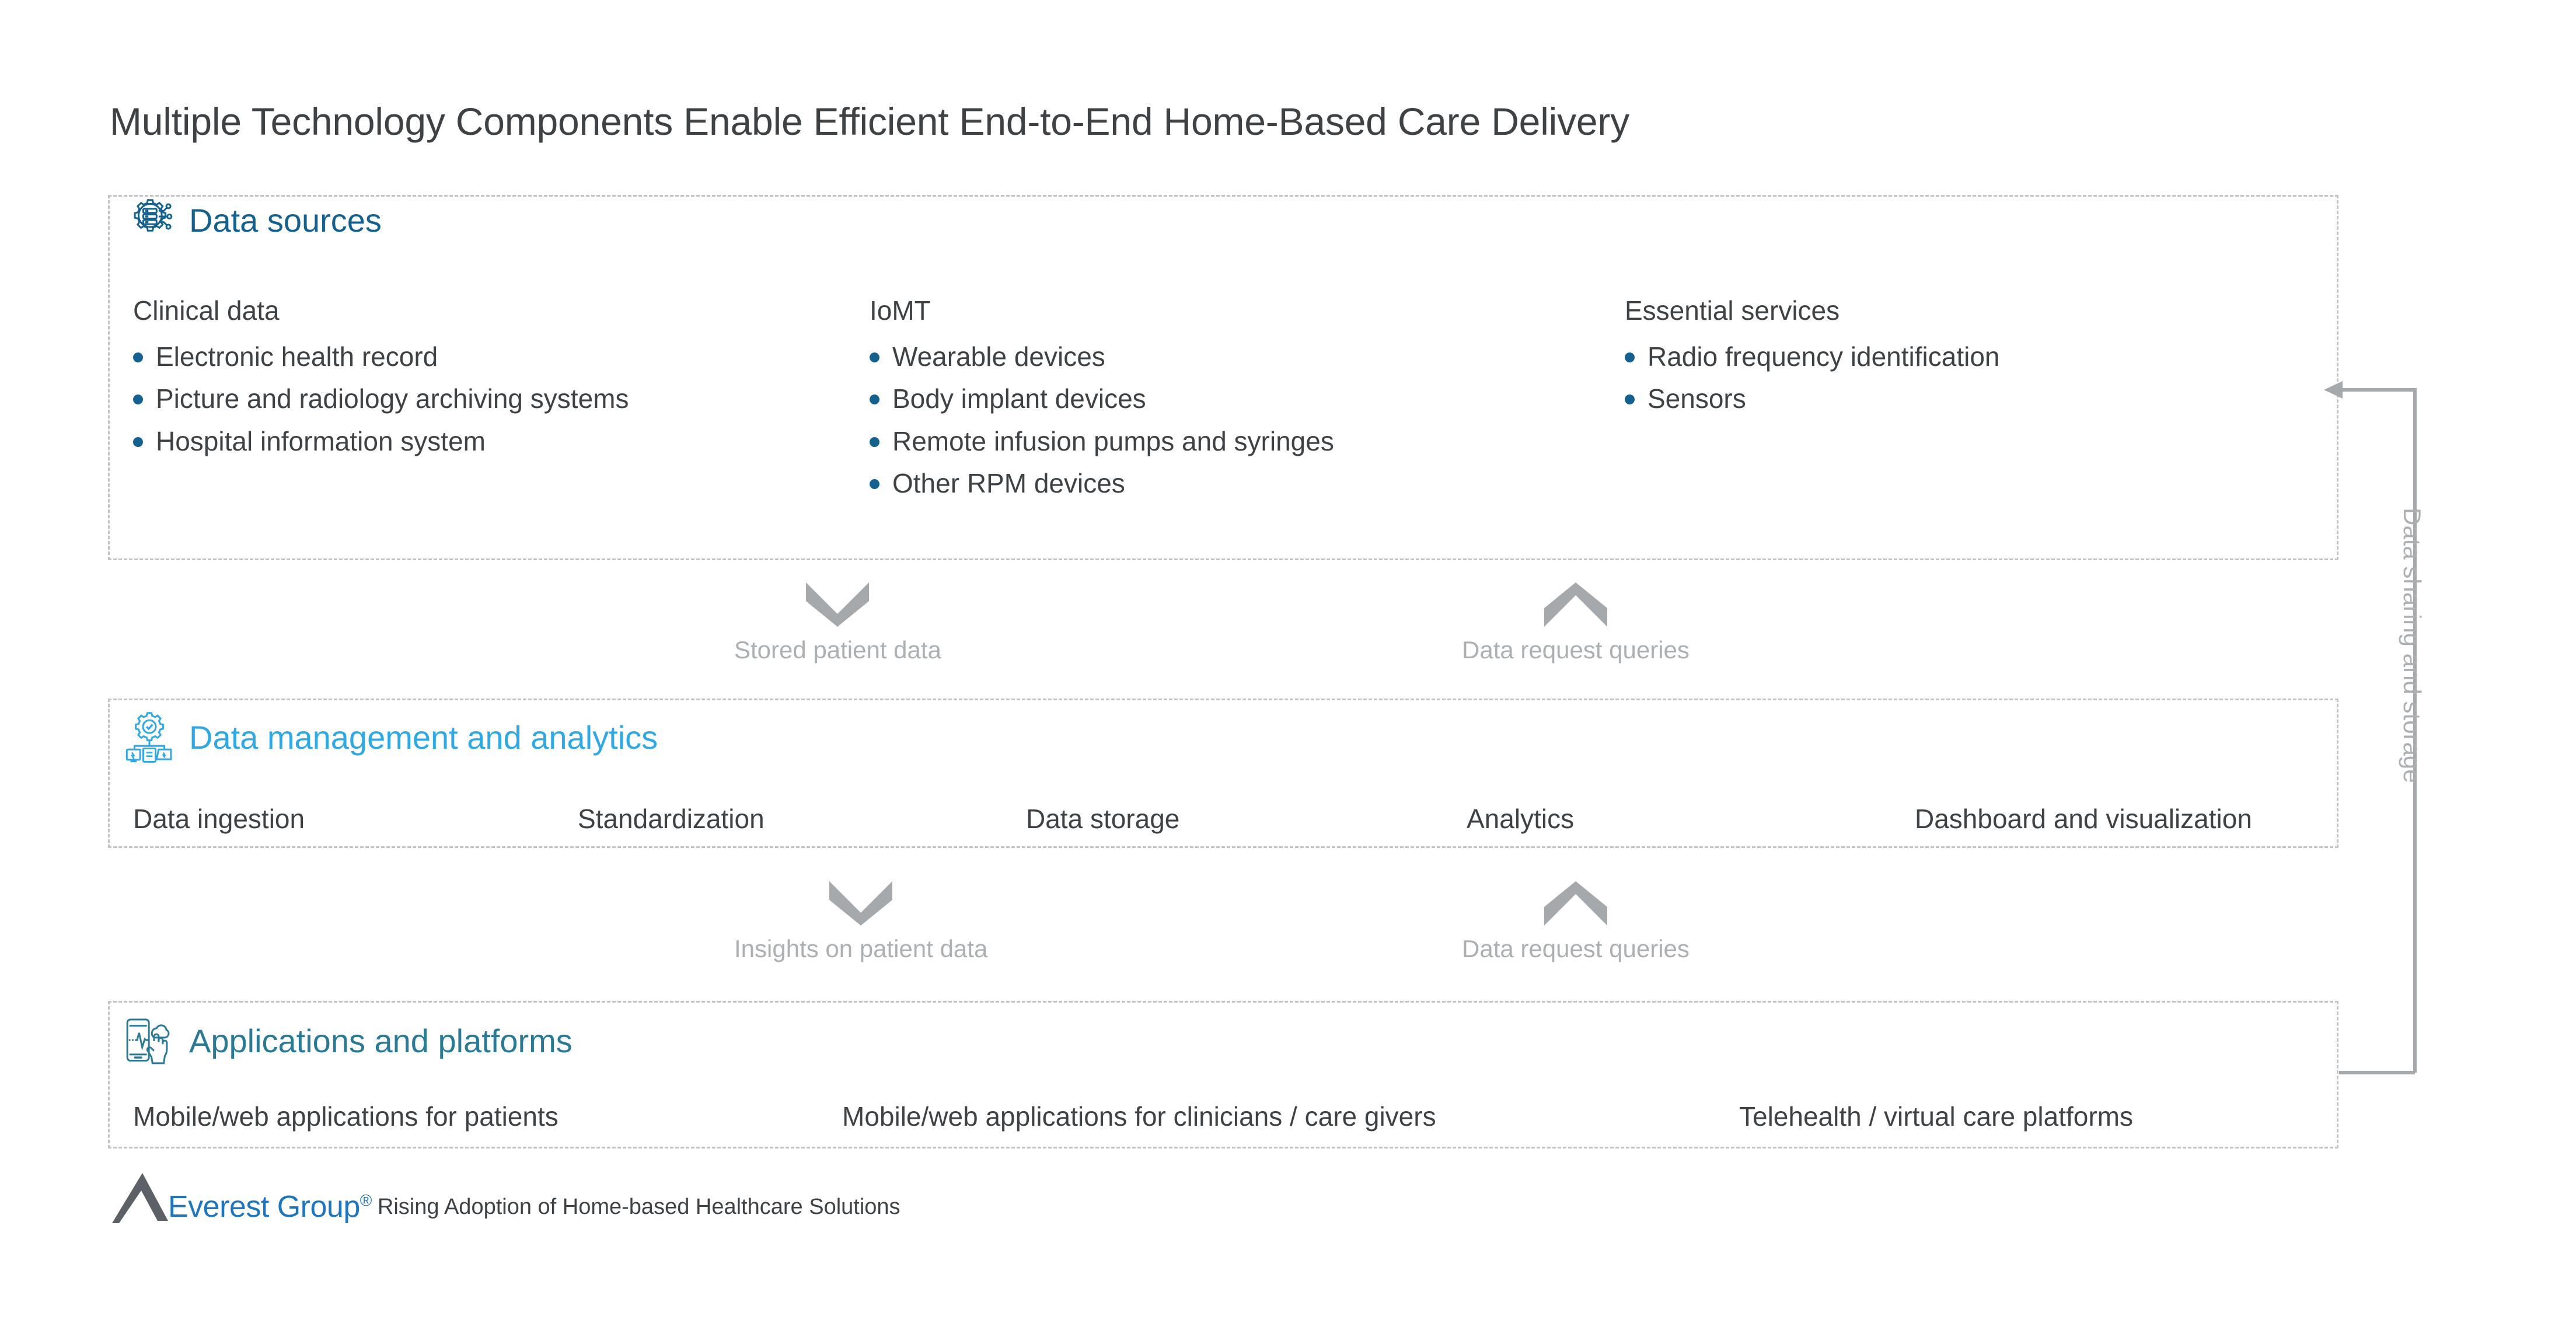  What do you see at coordinates (671, 819) in the screenshot?
I see `list-item: Standardization` at bounding box center [671, 819].